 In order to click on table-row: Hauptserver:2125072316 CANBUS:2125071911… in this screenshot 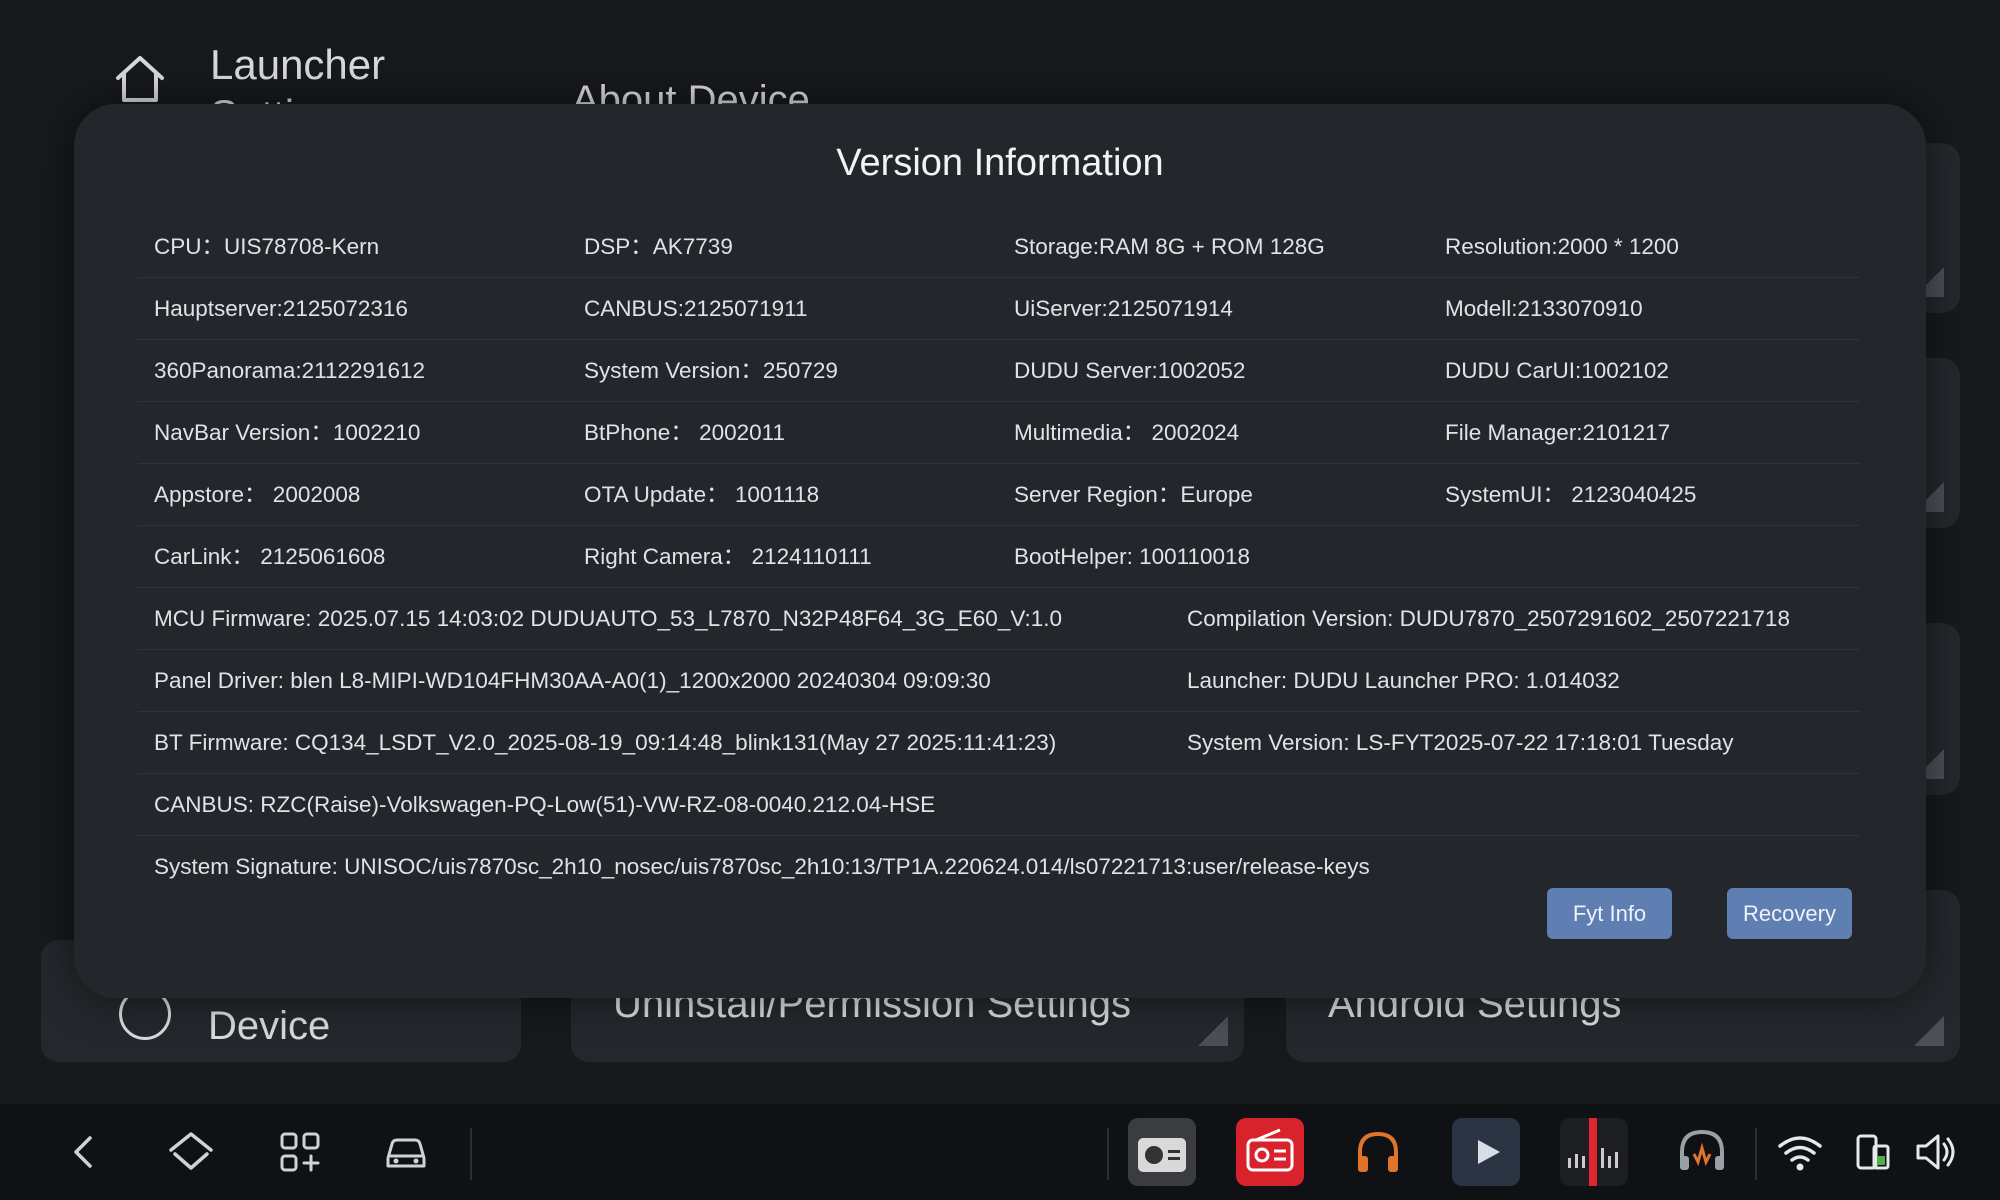, I will do `click(999, 309)`.